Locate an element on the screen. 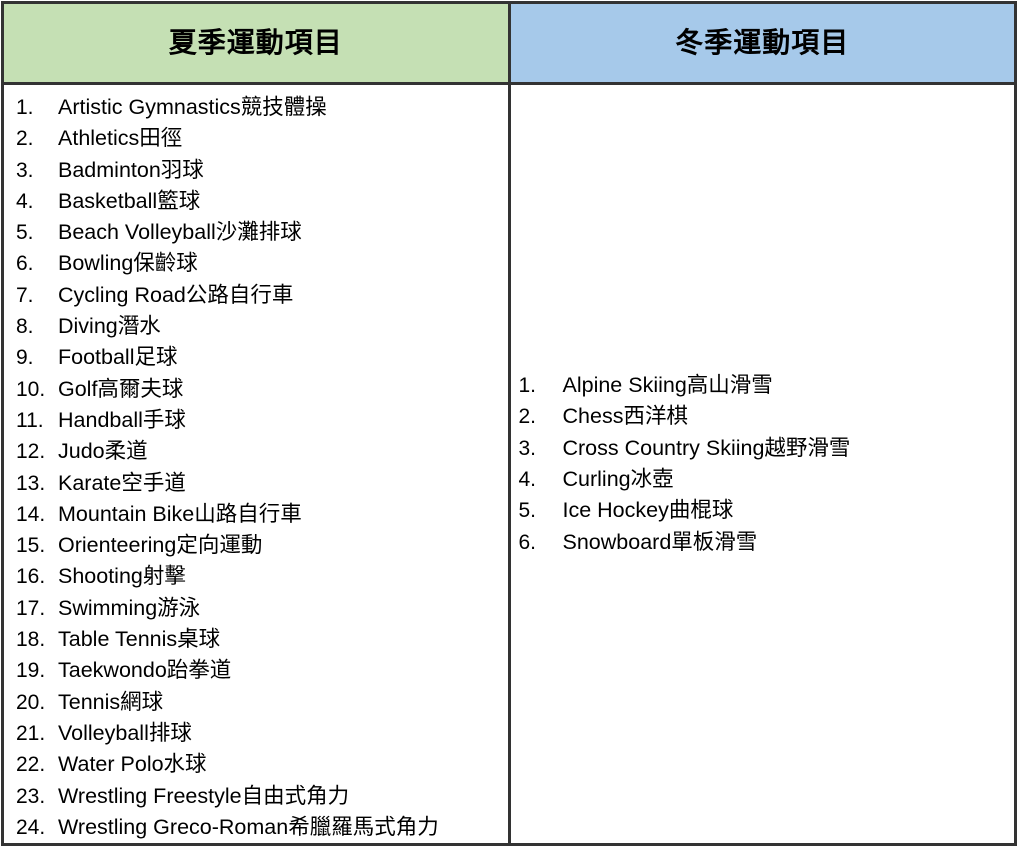 This screenshot has width=1024, height=849. summer-sport-item-label: Taekwondo跆拳道 is located at coordinates (145, 670).